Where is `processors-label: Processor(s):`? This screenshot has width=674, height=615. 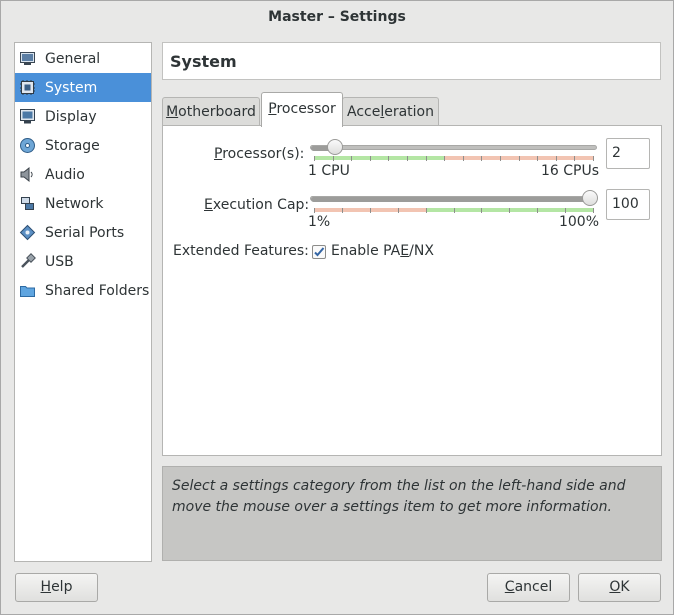
processors-label: Processor(s): is located at coordinates (259, 154).